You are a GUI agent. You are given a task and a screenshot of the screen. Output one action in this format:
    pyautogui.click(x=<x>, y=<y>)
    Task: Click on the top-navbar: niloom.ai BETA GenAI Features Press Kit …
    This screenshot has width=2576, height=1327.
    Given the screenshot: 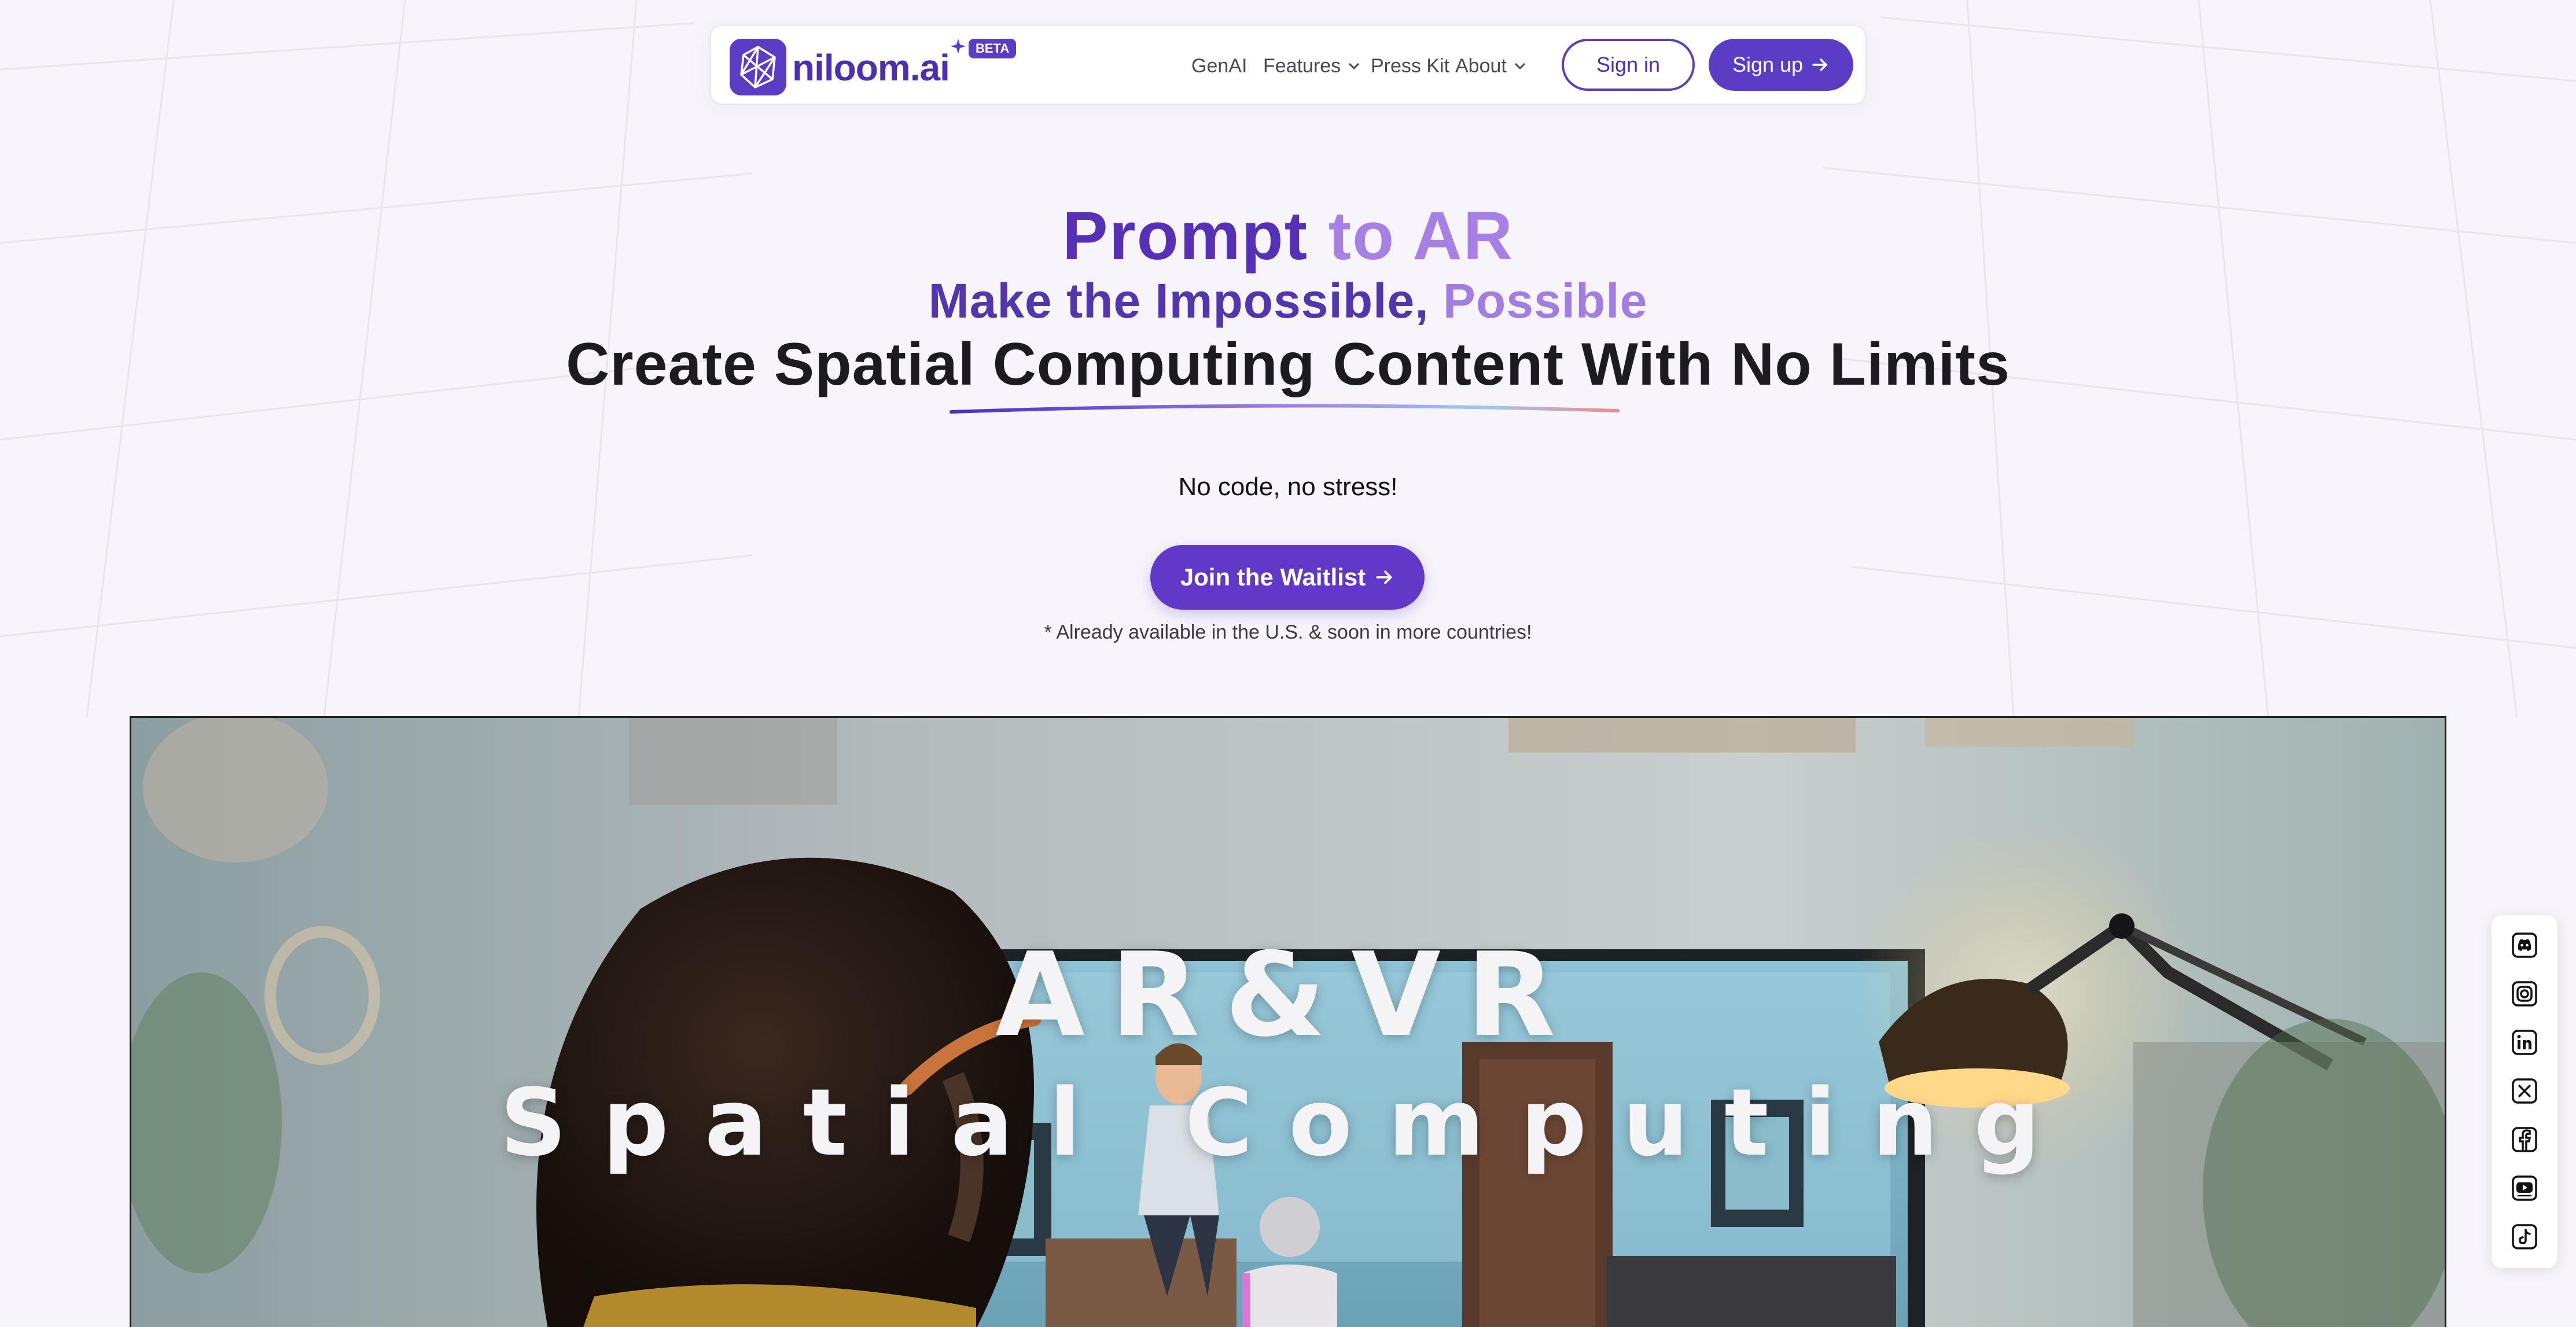 What is the action you would take?
    pyautogui.click(x=1288, y=64)
    